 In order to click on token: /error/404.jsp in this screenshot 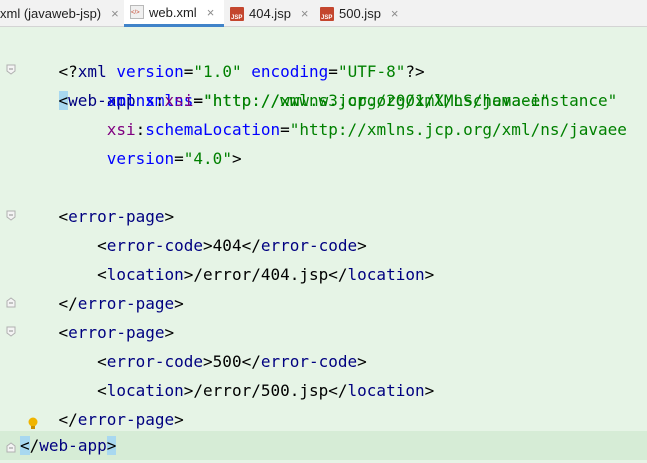, I will do `click(261, 274)`.